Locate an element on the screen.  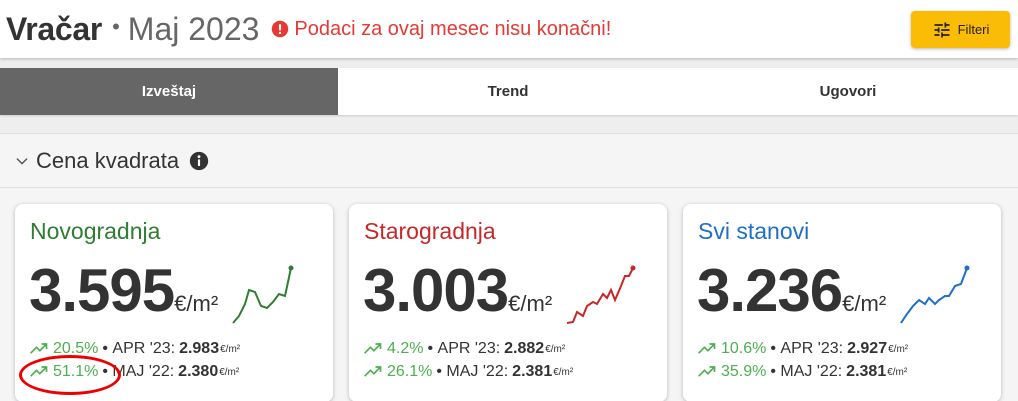
filter-button-label: Filteri is located at coordinates (973, 29).